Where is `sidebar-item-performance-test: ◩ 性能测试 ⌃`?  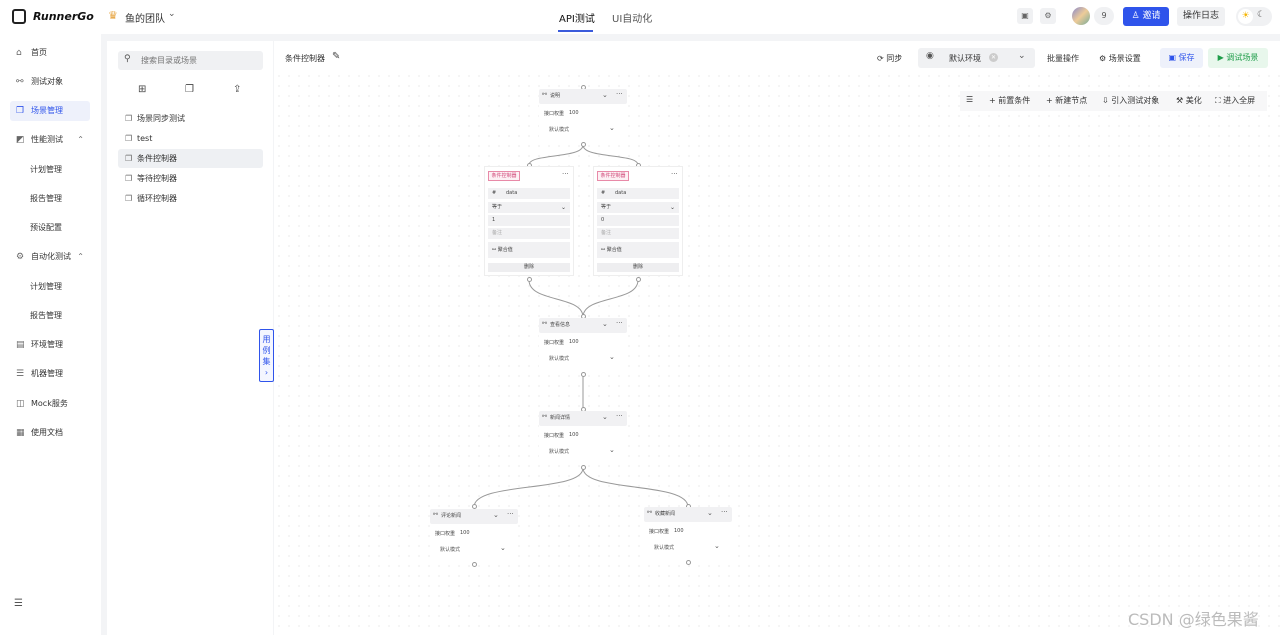 sidebar-item-performance-test: ◩ 性能测试 ⌃ is located at coordinates (50, 140).